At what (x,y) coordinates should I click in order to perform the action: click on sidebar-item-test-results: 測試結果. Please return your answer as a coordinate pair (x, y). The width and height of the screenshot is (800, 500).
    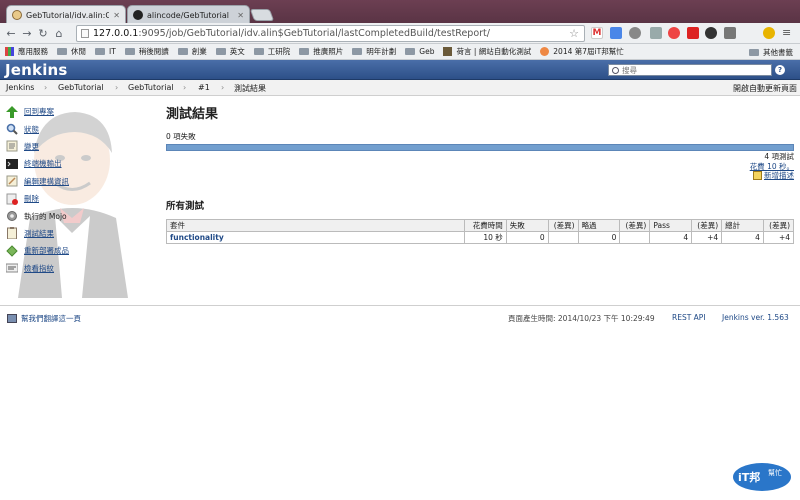
    Looking at the image, I should click on (76, 233).